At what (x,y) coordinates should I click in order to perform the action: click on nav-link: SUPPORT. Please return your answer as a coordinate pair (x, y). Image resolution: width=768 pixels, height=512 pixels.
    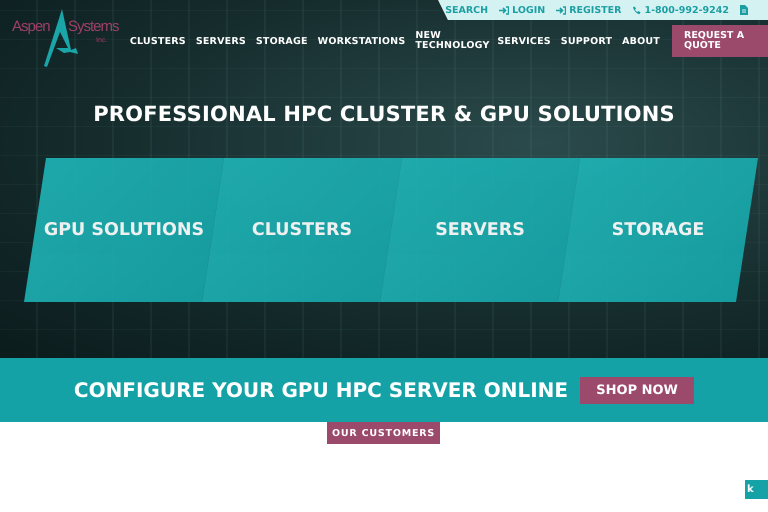
    Looking at the image, I should click on (586, 41).